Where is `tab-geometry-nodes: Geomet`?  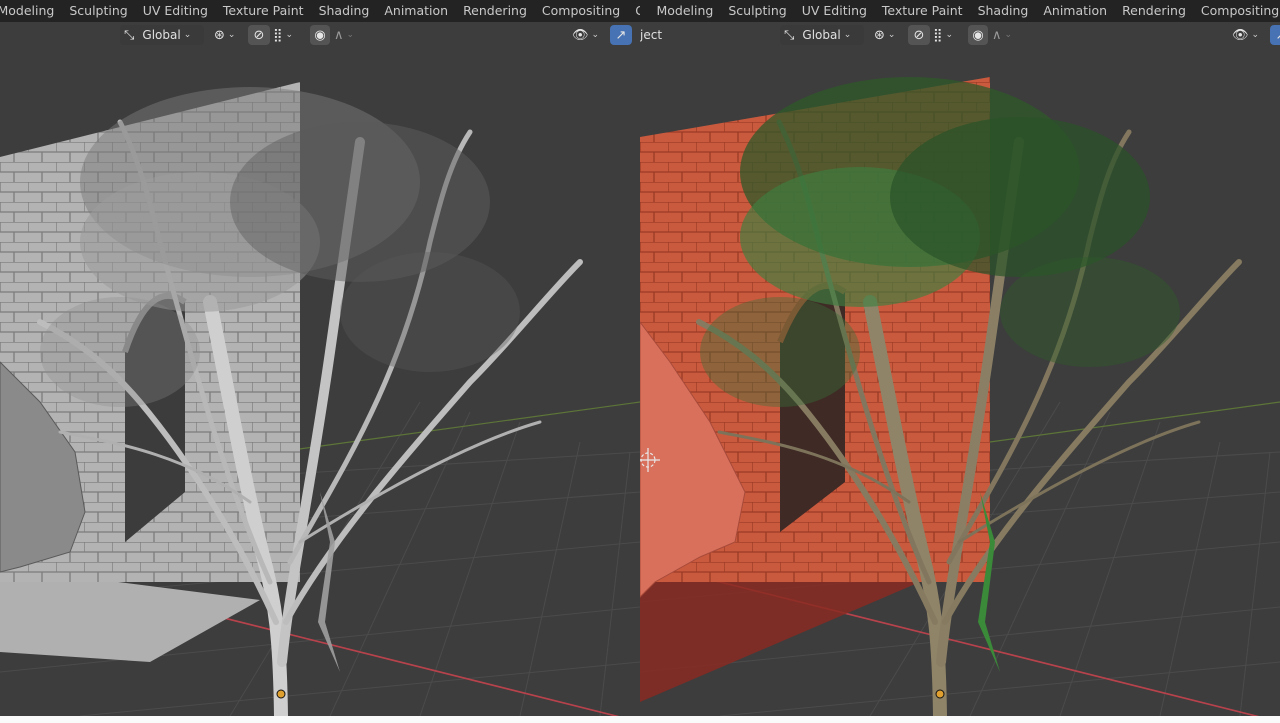 tab-geometry-nodes: Geomet is located at coordinates (635, 11).